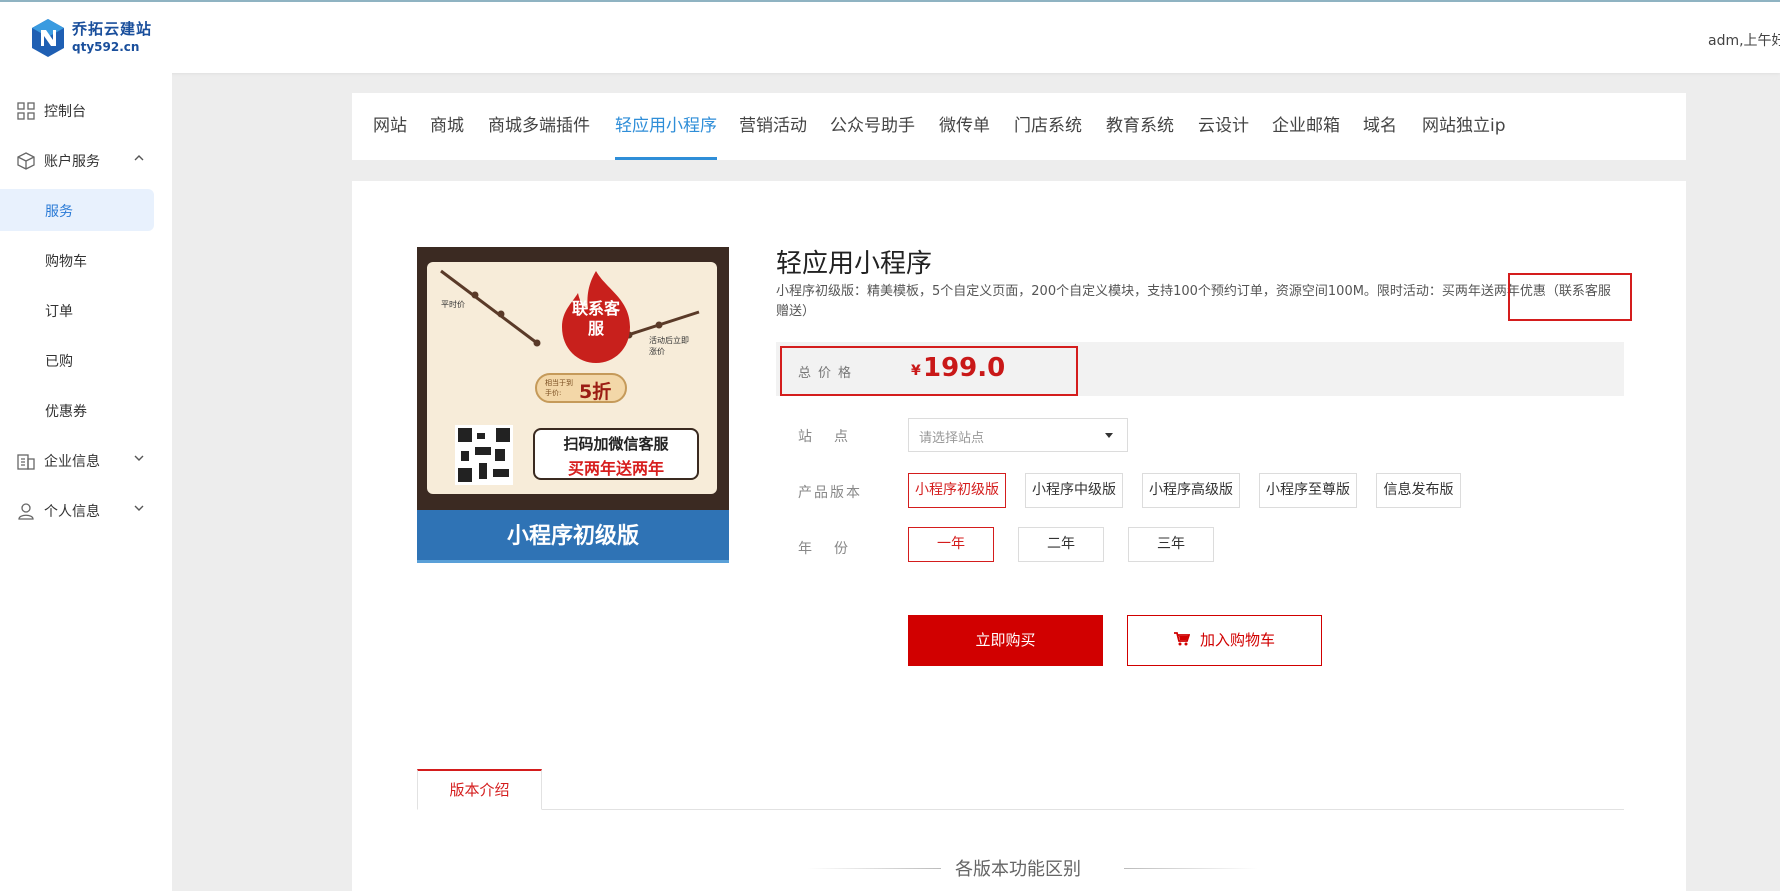  I want to click on sidebar-item-company-info: 企业信息, so click(86, 460).